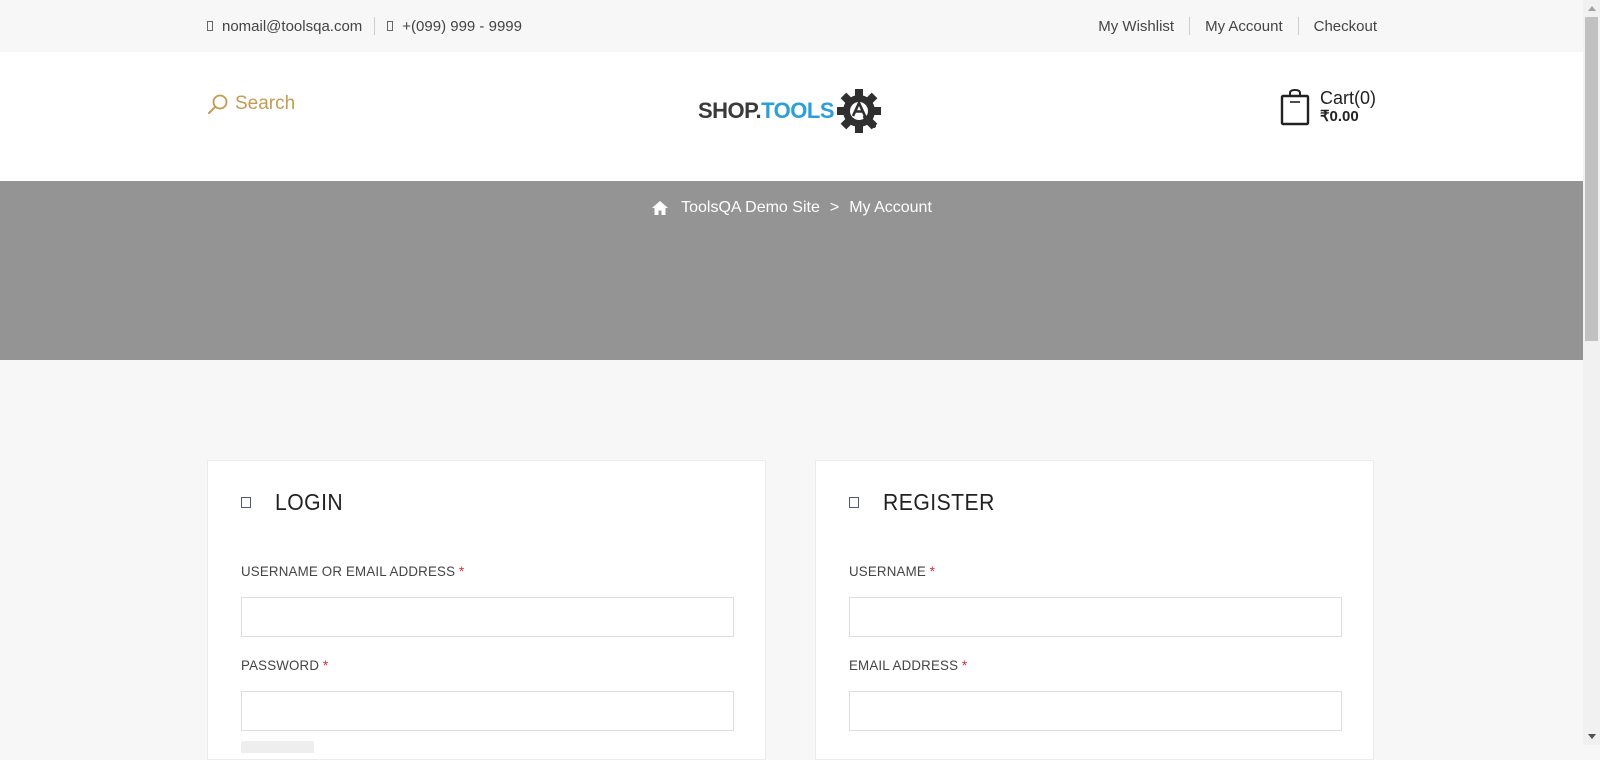  Describe the element at coordinates (730, 110) in the screenshot. I see `logo-text-shop: SHOP.` at that location.